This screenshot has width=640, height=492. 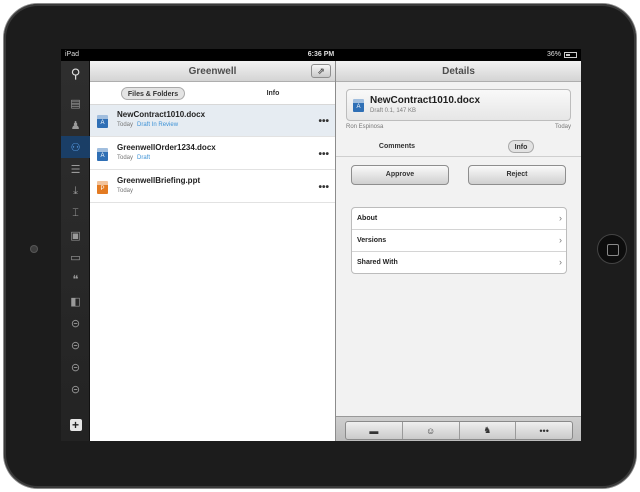 I want to click on tab-comments: Comments, so click(x=397, y=146).